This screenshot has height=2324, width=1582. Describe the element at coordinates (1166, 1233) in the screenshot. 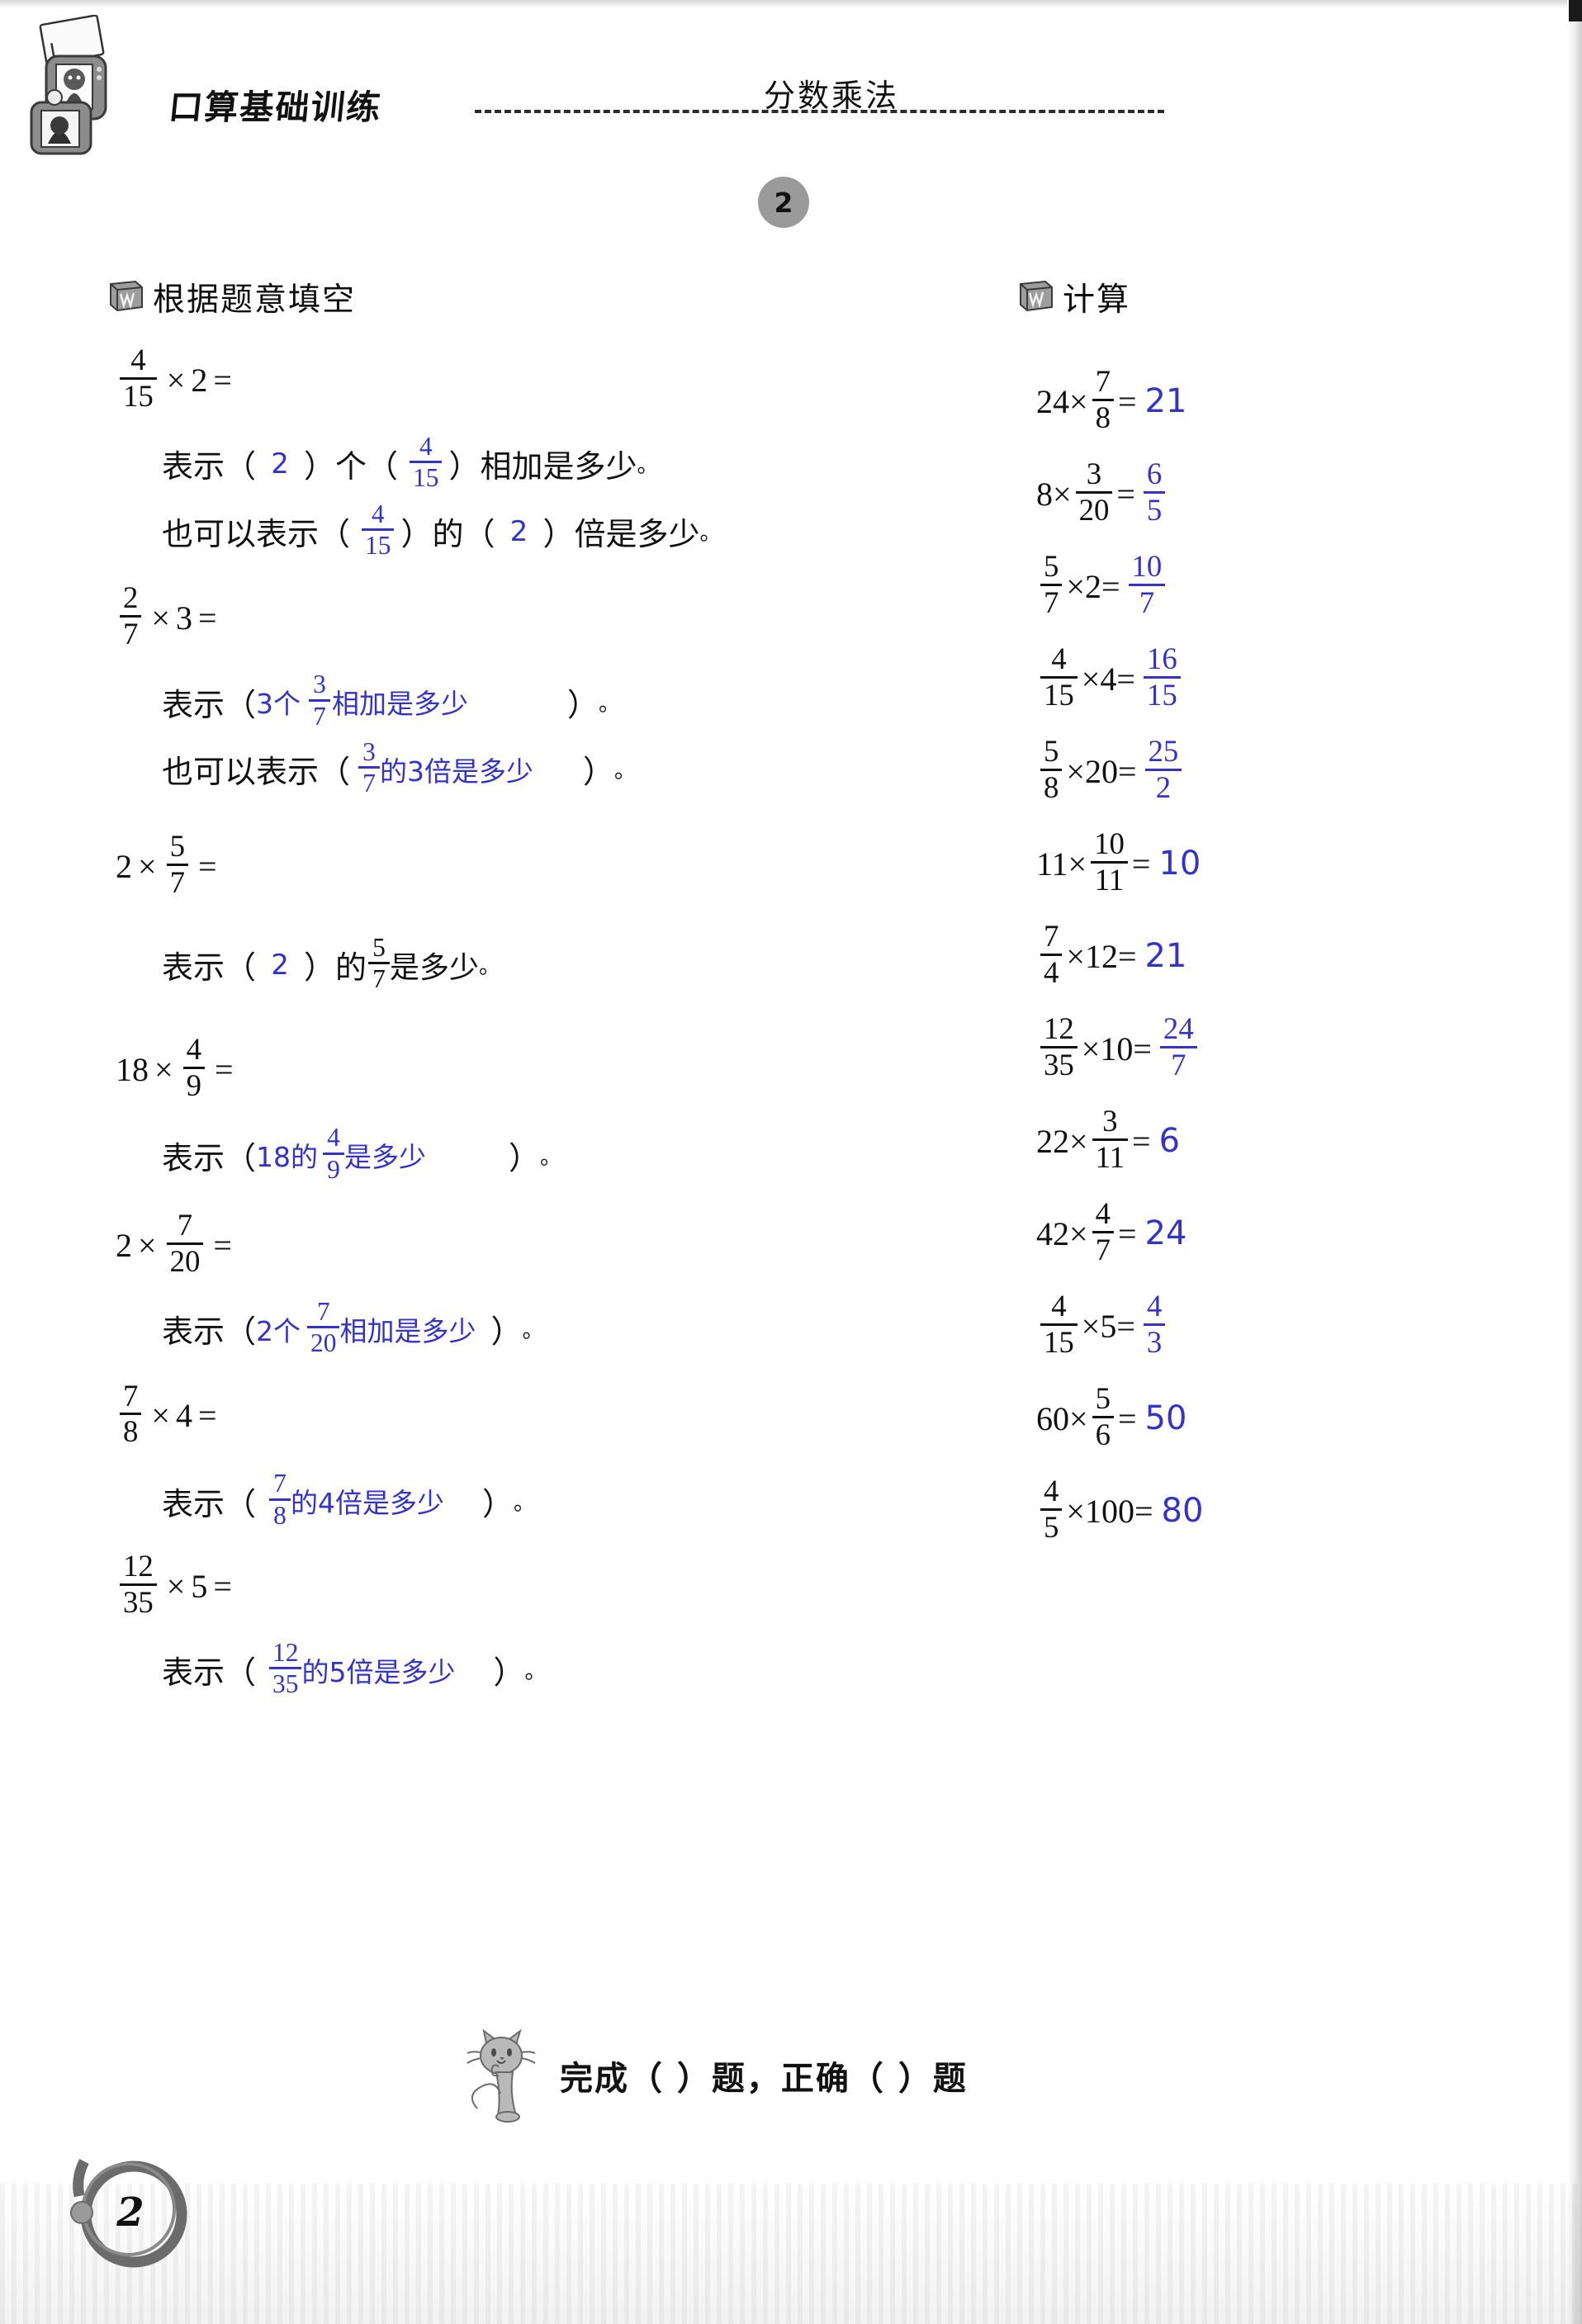

I see `calc-answer: 24` at that location.